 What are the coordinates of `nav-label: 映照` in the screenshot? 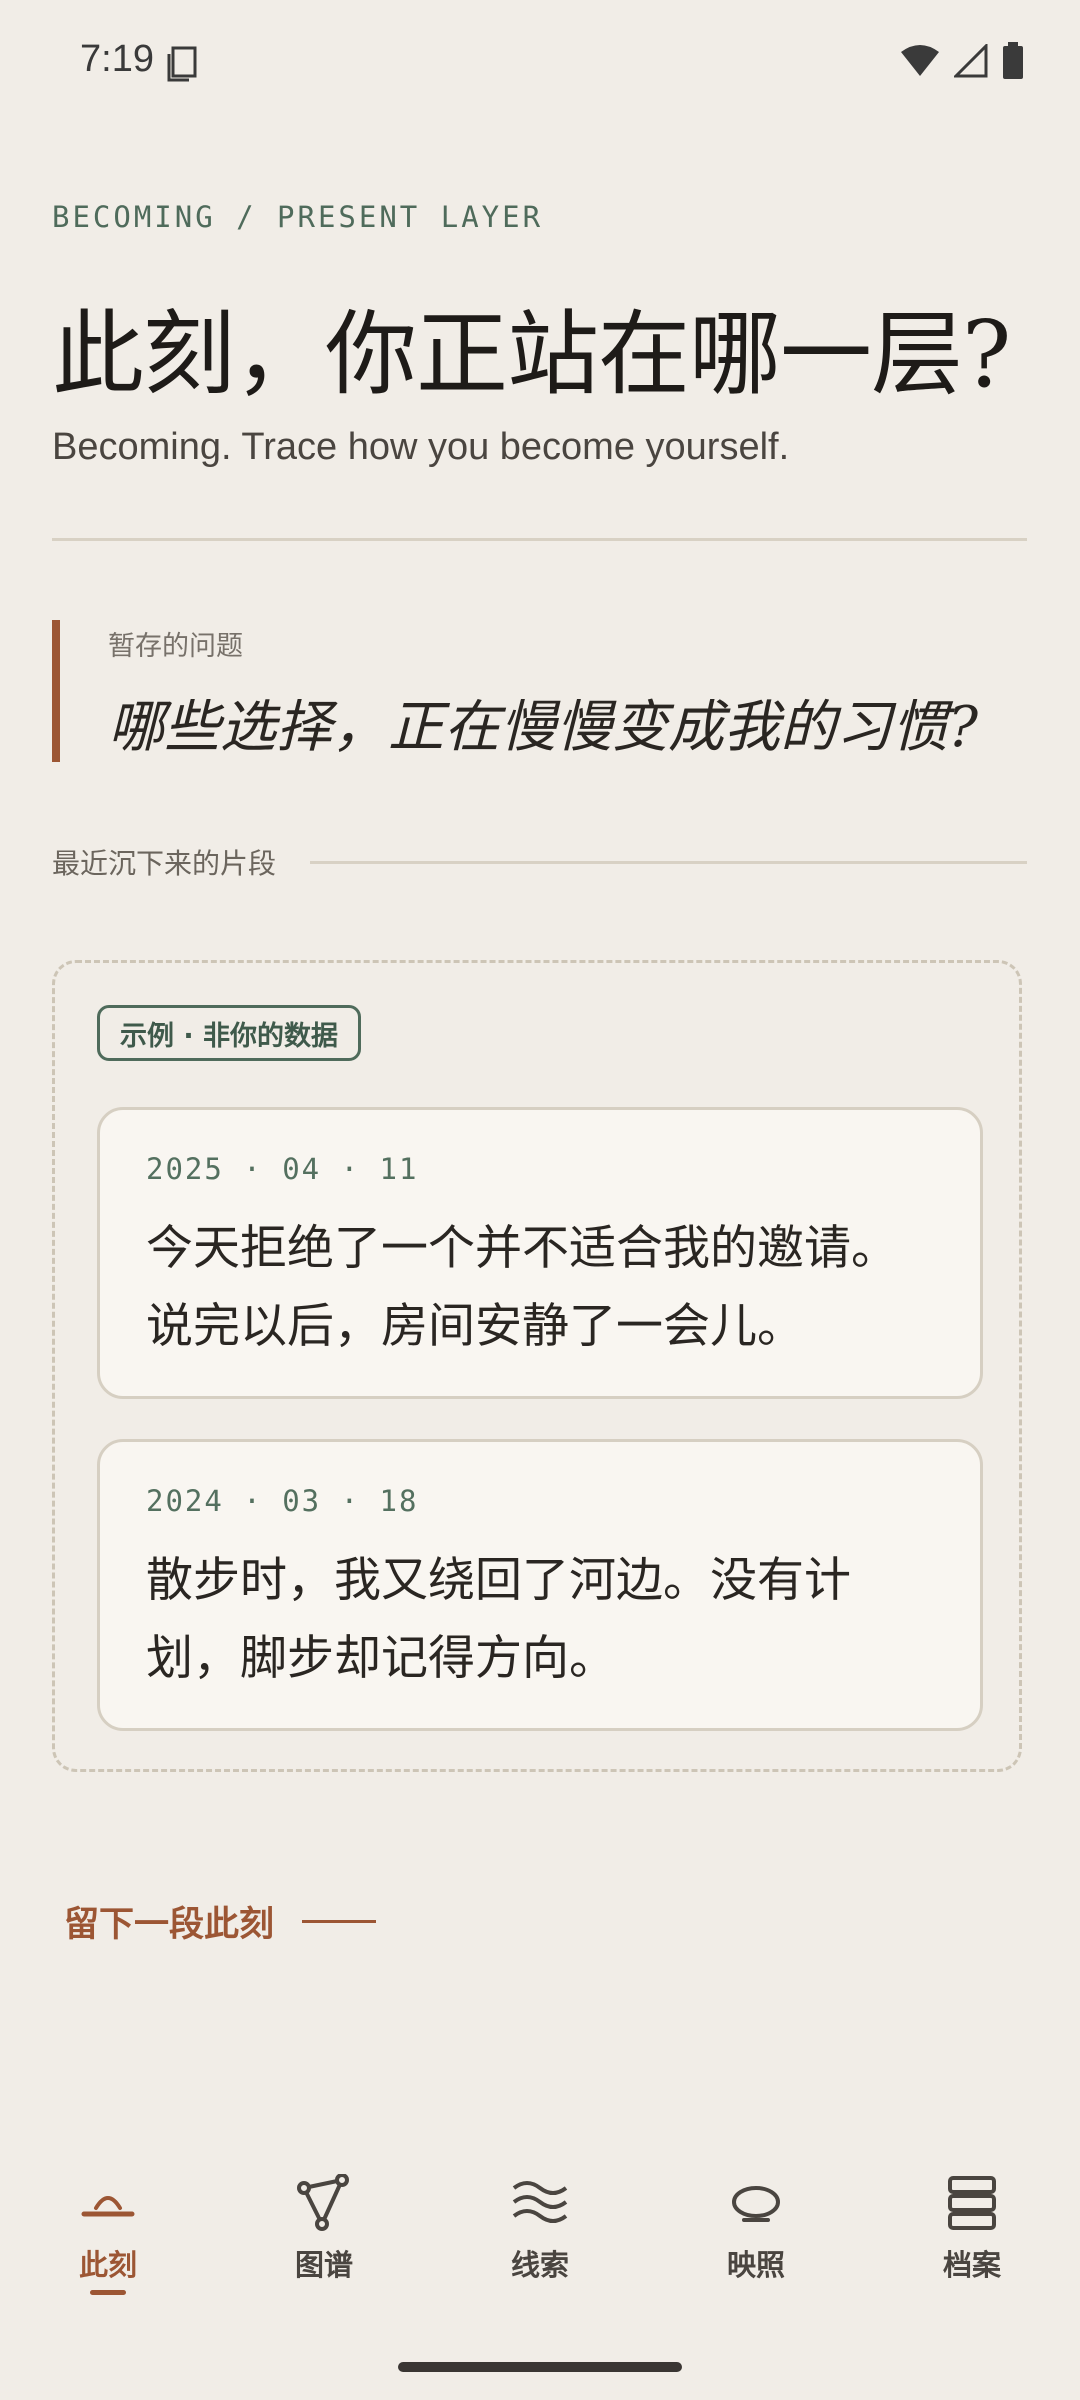 It's located at (755, 2265).